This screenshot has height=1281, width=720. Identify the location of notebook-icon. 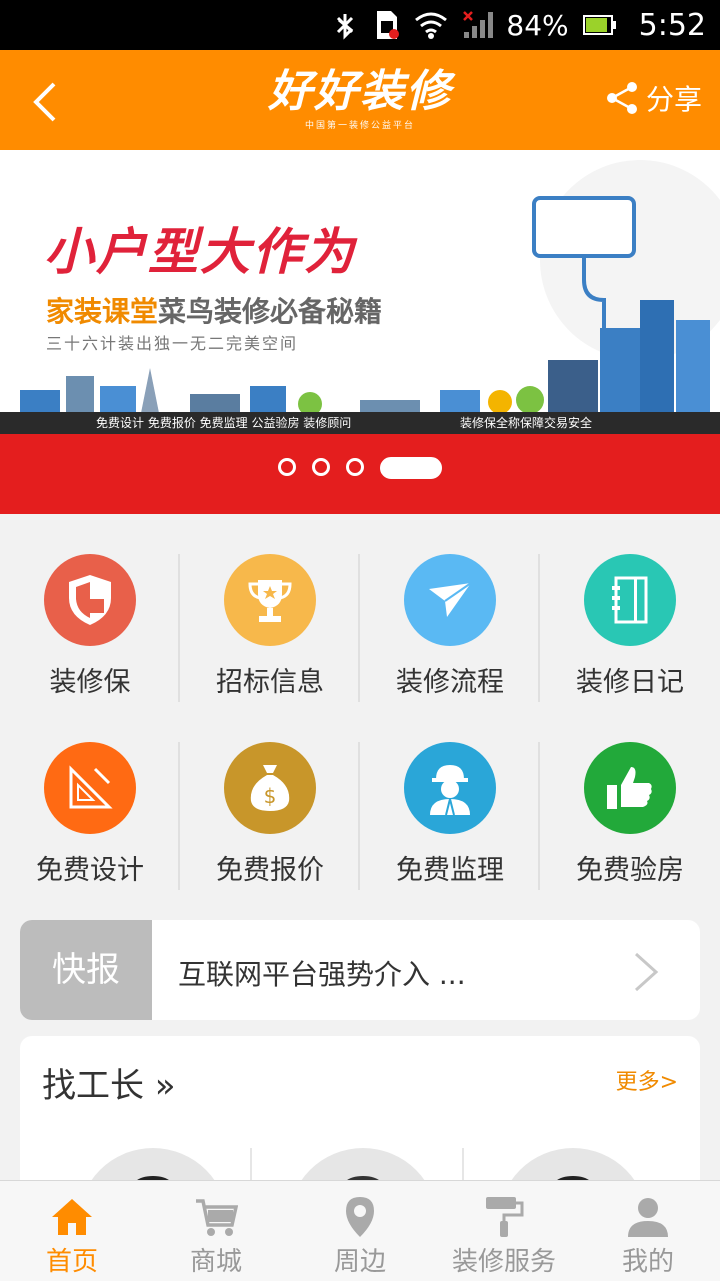
(630, 600).